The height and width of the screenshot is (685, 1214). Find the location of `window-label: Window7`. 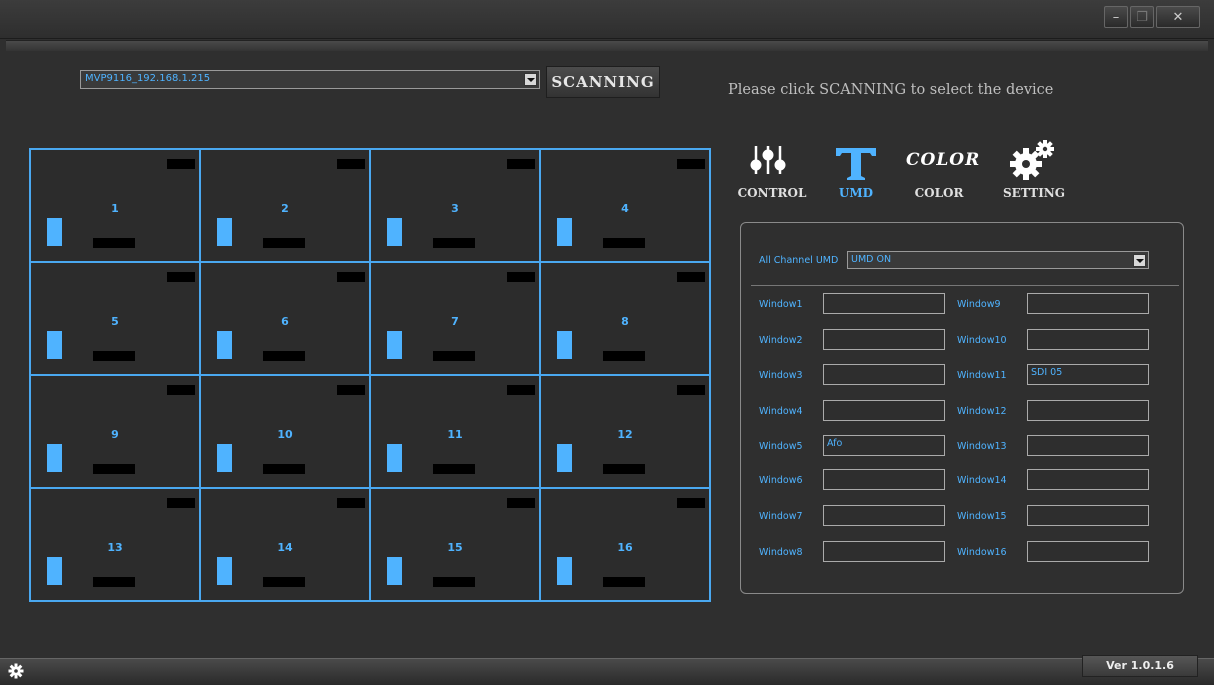

window-label: Window7 is located at coordinates (781, 516).